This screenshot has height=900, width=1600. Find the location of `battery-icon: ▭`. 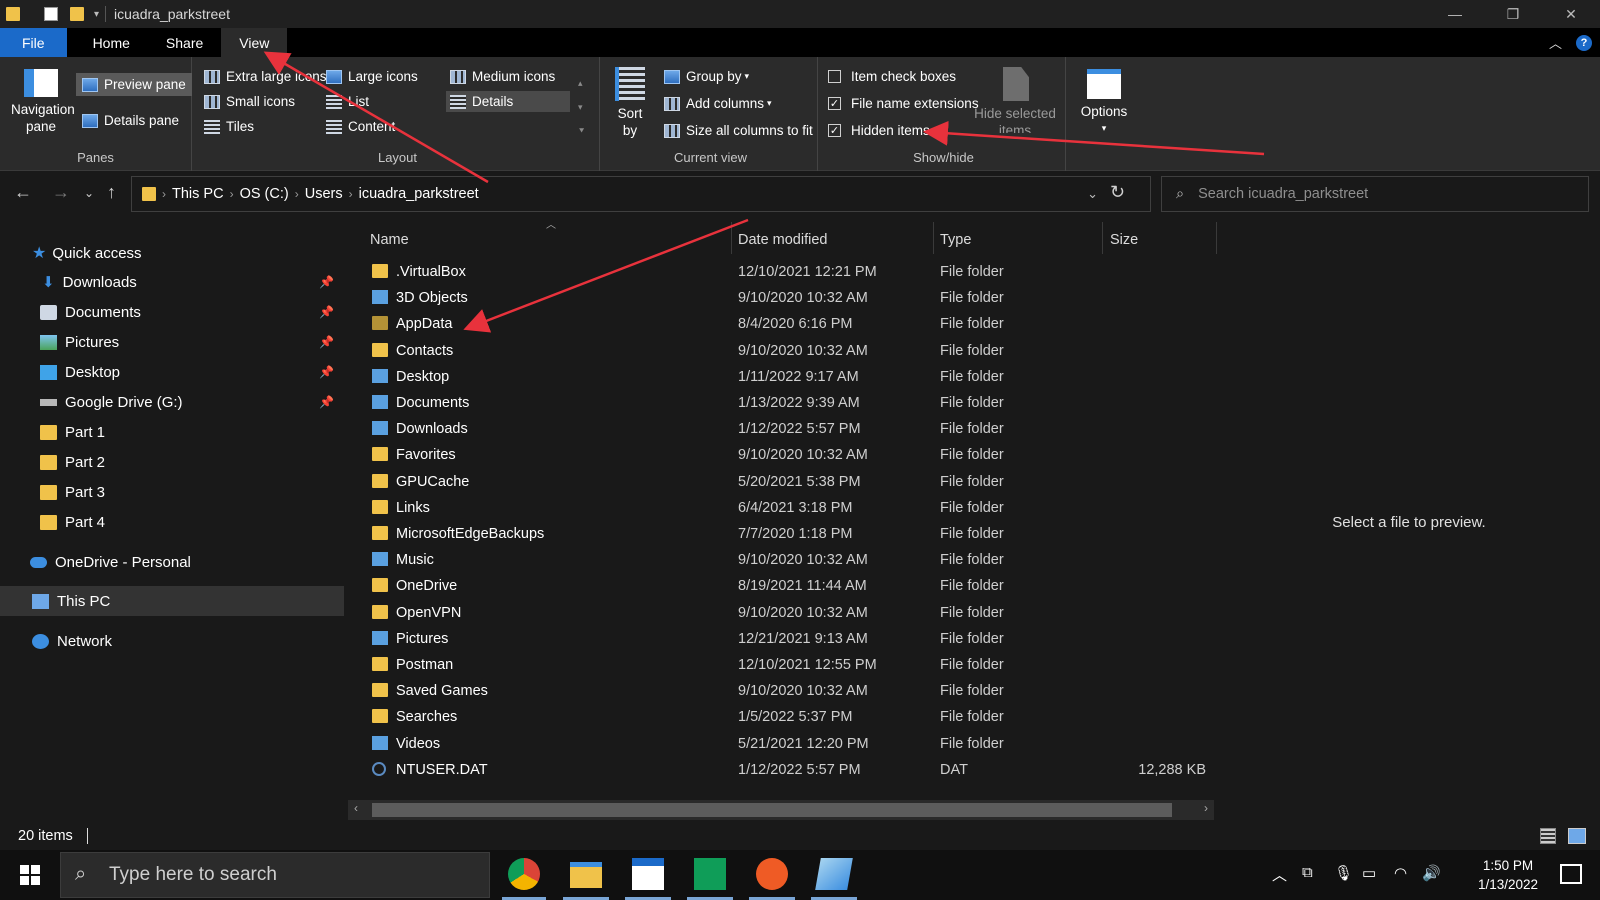

battery-icon: ▭ is located at coordinates (1369, 873).